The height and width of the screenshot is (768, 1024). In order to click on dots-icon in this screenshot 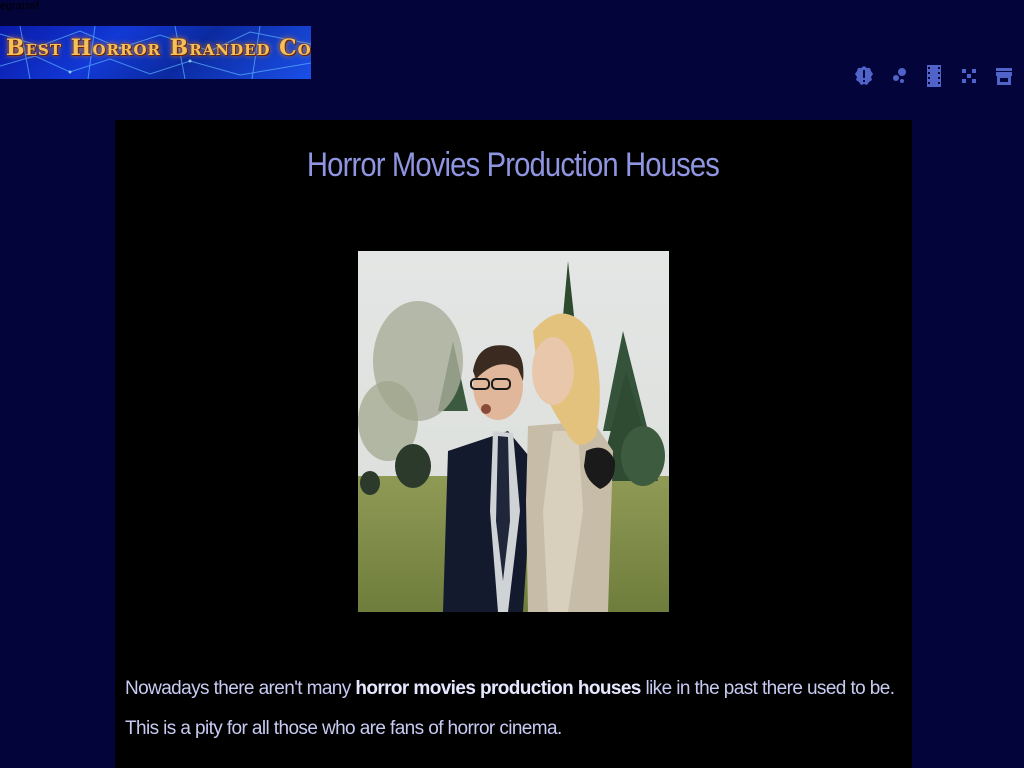, I will do `click(899, 76)`.